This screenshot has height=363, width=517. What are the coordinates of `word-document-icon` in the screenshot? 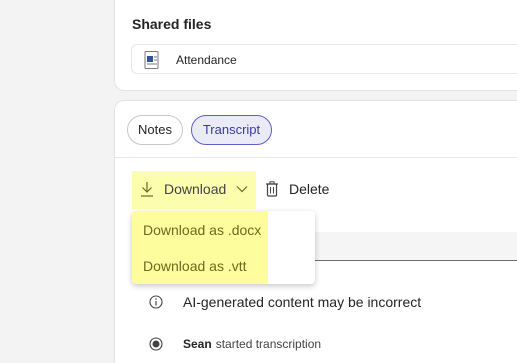 It's located at (151, 60).